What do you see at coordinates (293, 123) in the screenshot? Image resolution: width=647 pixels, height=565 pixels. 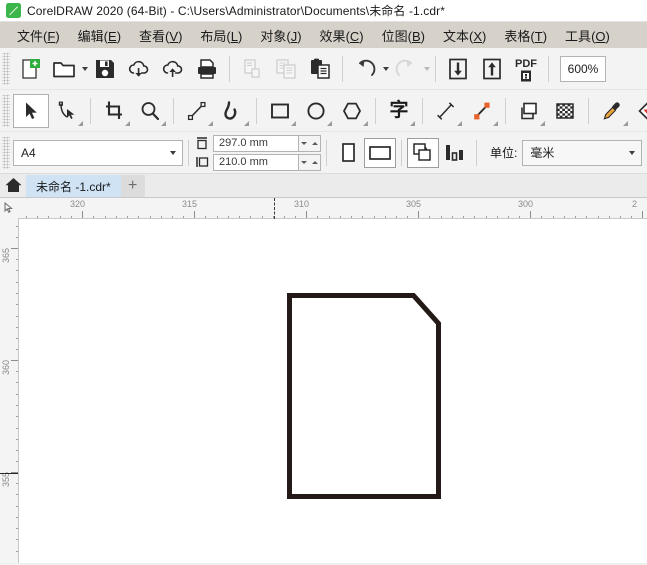 I see `rectangle-tool-flyout-arrow` at bounding box center [293, 123].